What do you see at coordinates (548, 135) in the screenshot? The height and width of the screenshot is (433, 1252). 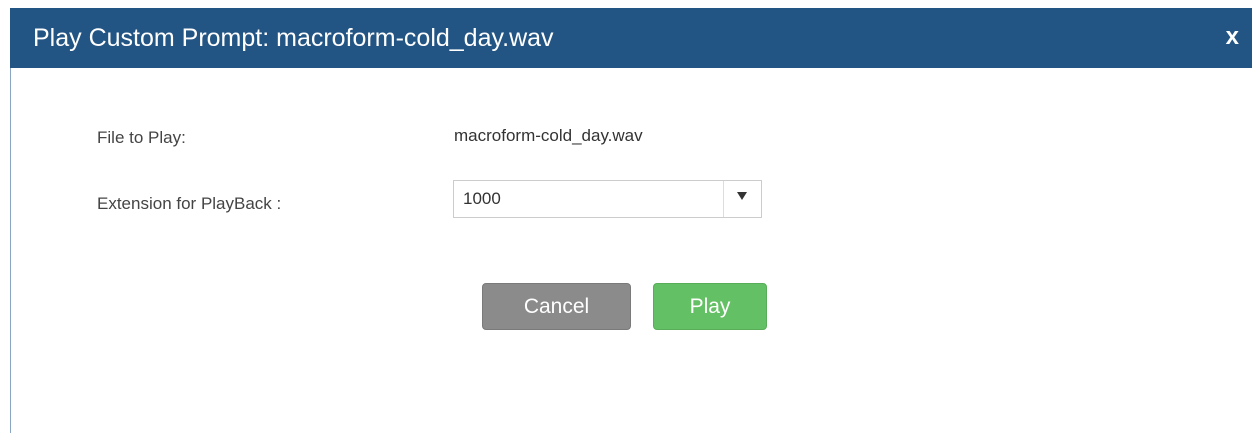 I see `file-to-play-value: macroform-cold_day.wav` at bounding box center [548, 135].